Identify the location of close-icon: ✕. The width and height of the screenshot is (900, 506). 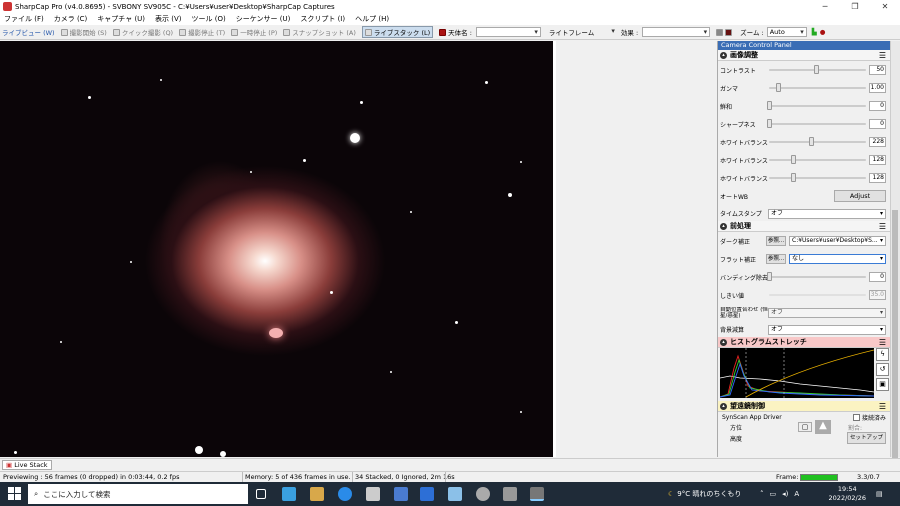
(885, 6).